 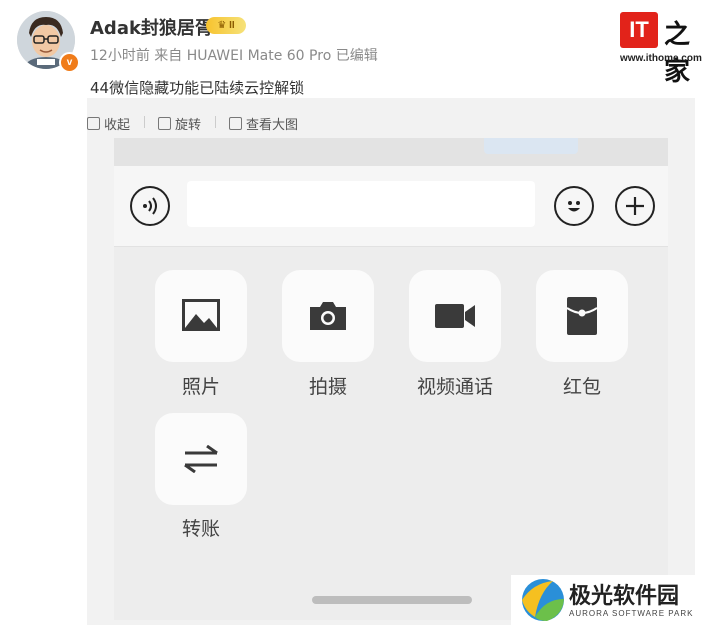 I want to click on red-packet-tile, so click(x=582, y=316).